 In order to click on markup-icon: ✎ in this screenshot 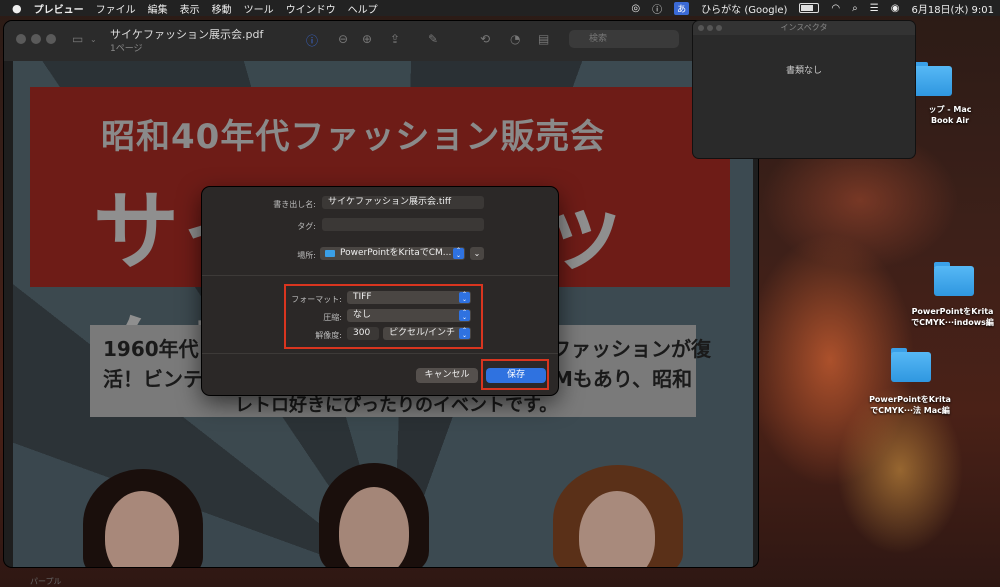, I will do `click(433, 39)`.